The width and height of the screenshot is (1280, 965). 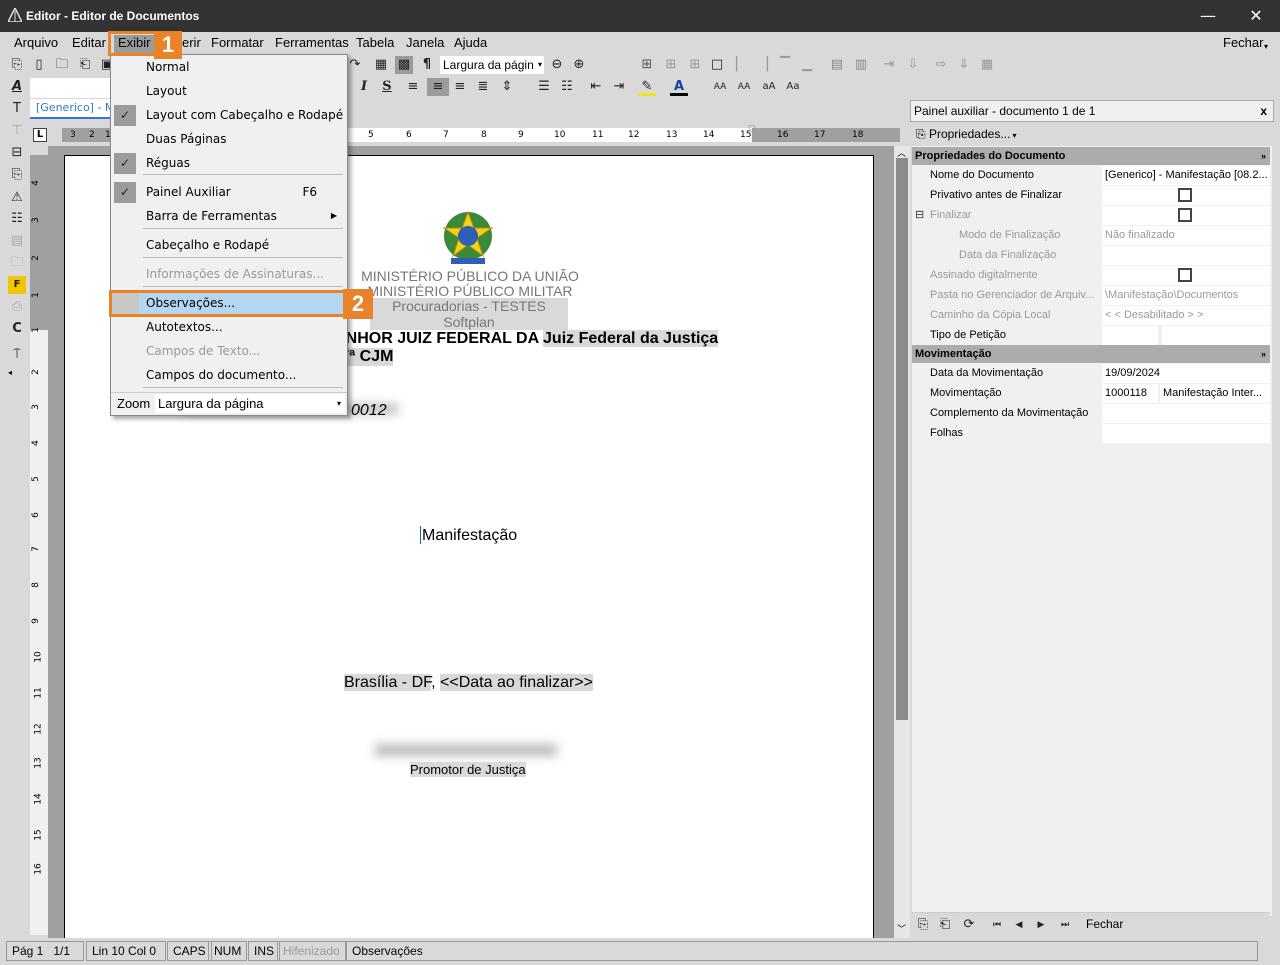 What do you see at coordinates (1019, 925) in the screenshot?
I see `prev-icon: ◀` at bounding box center [1019, 925].